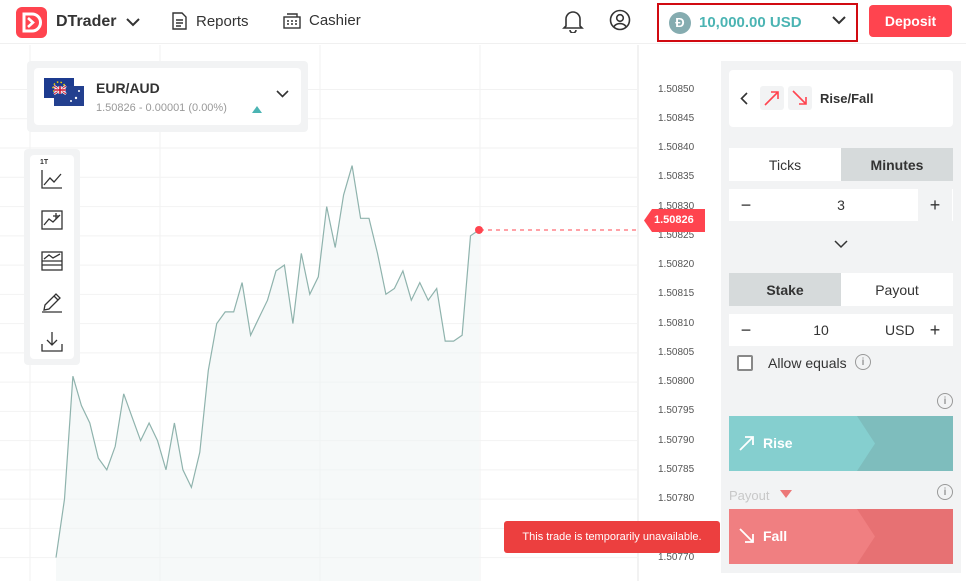  Describe the element at coordinates (935, 205) in the screenshot. I see `duration-increase-button: +` at that location.